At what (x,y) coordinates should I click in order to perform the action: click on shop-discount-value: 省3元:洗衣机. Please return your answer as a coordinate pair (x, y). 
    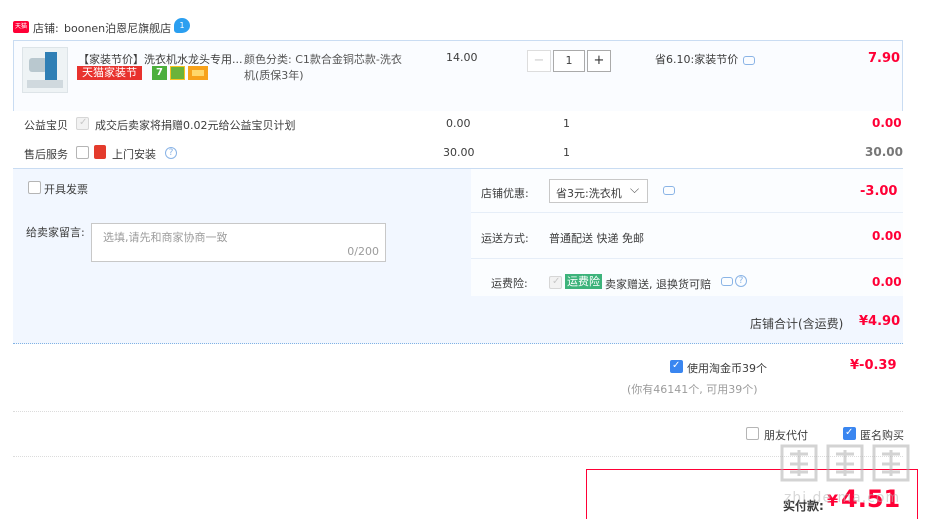
    Looking at the image, I should click on (589, 193).